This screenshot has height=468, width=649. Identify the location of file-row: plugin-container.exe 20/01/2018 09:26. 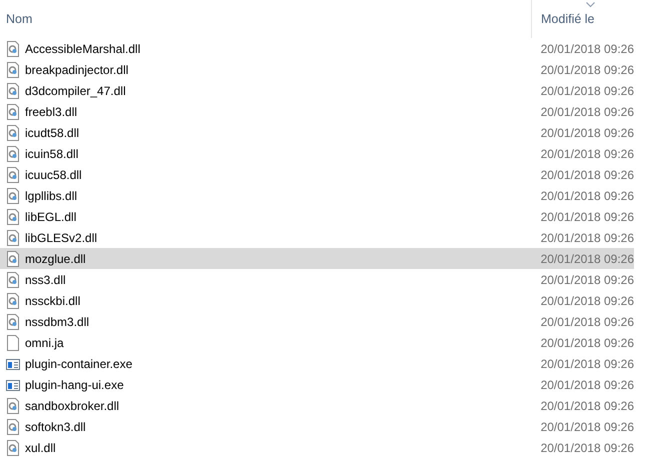
(317, 363).